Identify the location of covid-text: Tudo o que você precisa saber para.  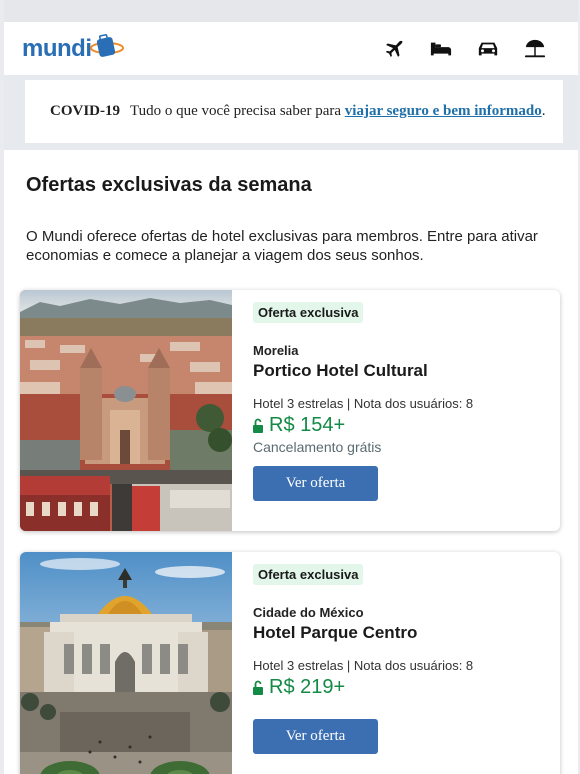
(236, 111).